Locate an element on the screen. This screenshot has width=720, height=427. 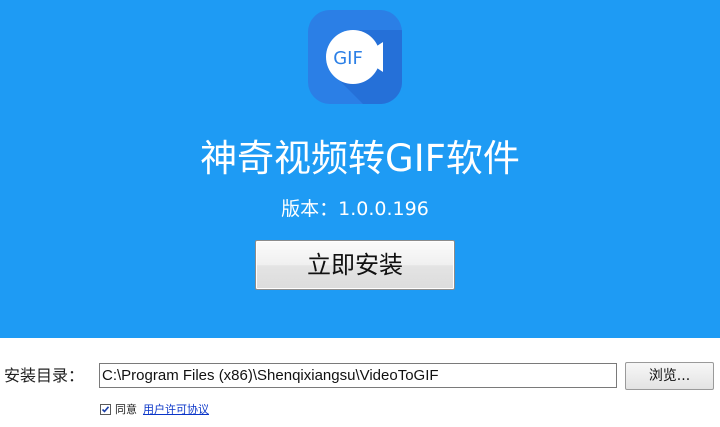
app-logo: GIF is located at coordinates (355, 57).